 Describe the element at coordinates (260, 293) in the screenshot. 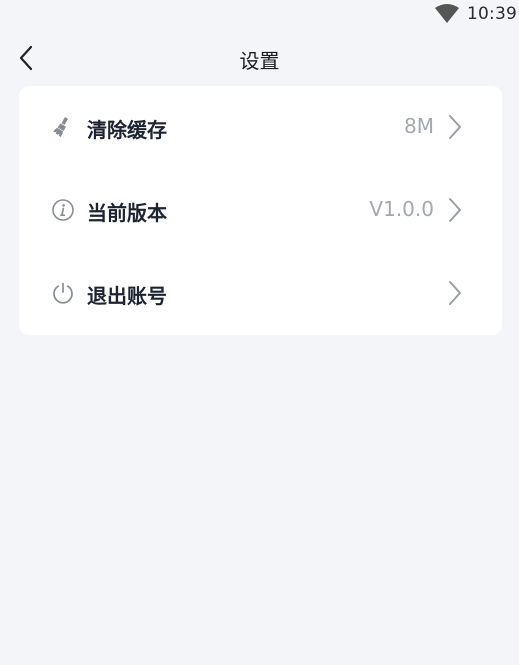

I see `settings-item-logout: 退出账号` at that location.